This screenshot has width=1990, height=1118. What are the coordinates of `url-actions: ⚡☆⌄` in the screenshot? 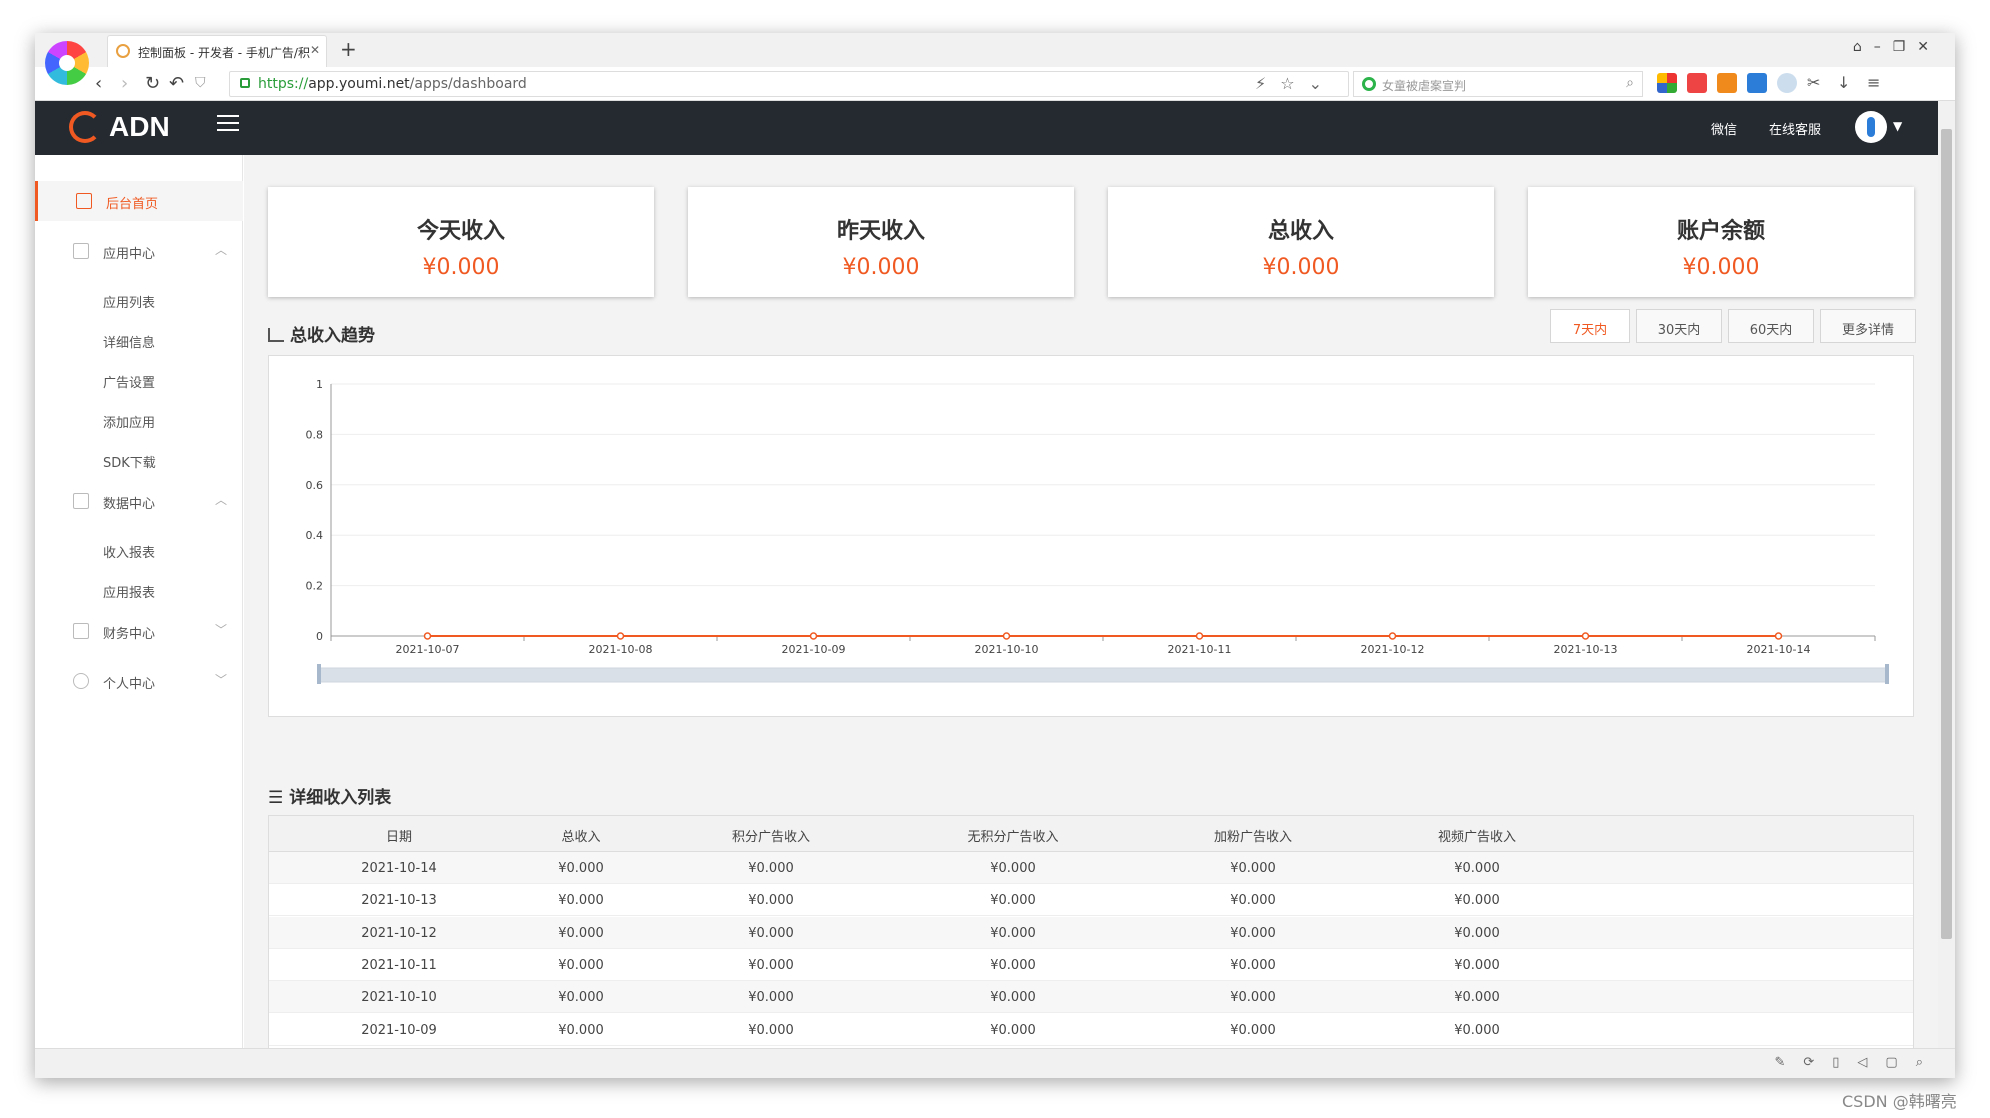 It's located at (1295, 83).